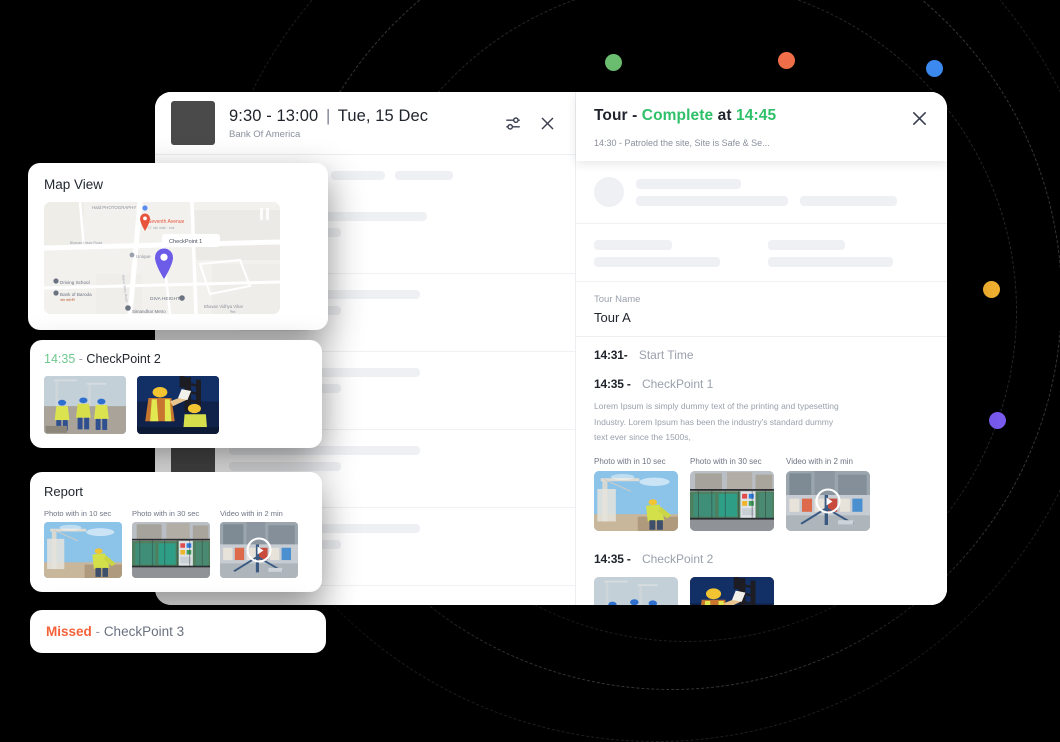 The image size is (1060, 742). I want to click on dot-blue, so click(934, 68).